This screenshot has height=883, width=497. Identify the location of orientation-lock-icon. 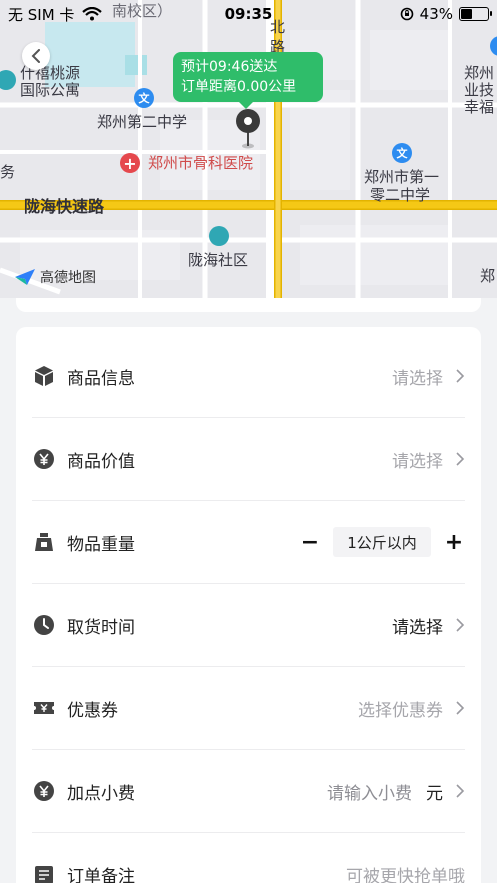
(406, 14).